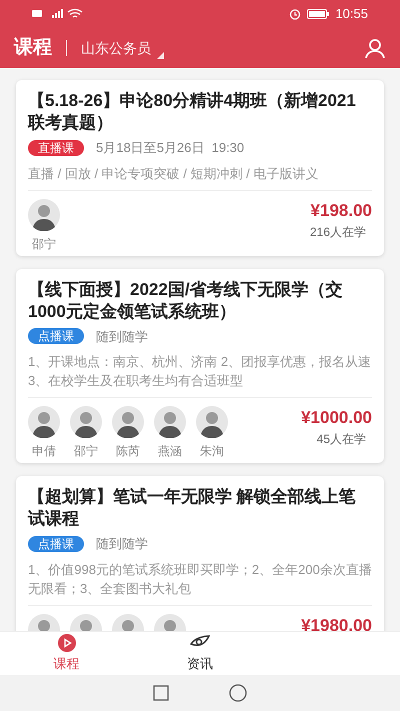  Describe the element at coordinates (318, 14) in the screenshot. I see `battery-icon` at that location.